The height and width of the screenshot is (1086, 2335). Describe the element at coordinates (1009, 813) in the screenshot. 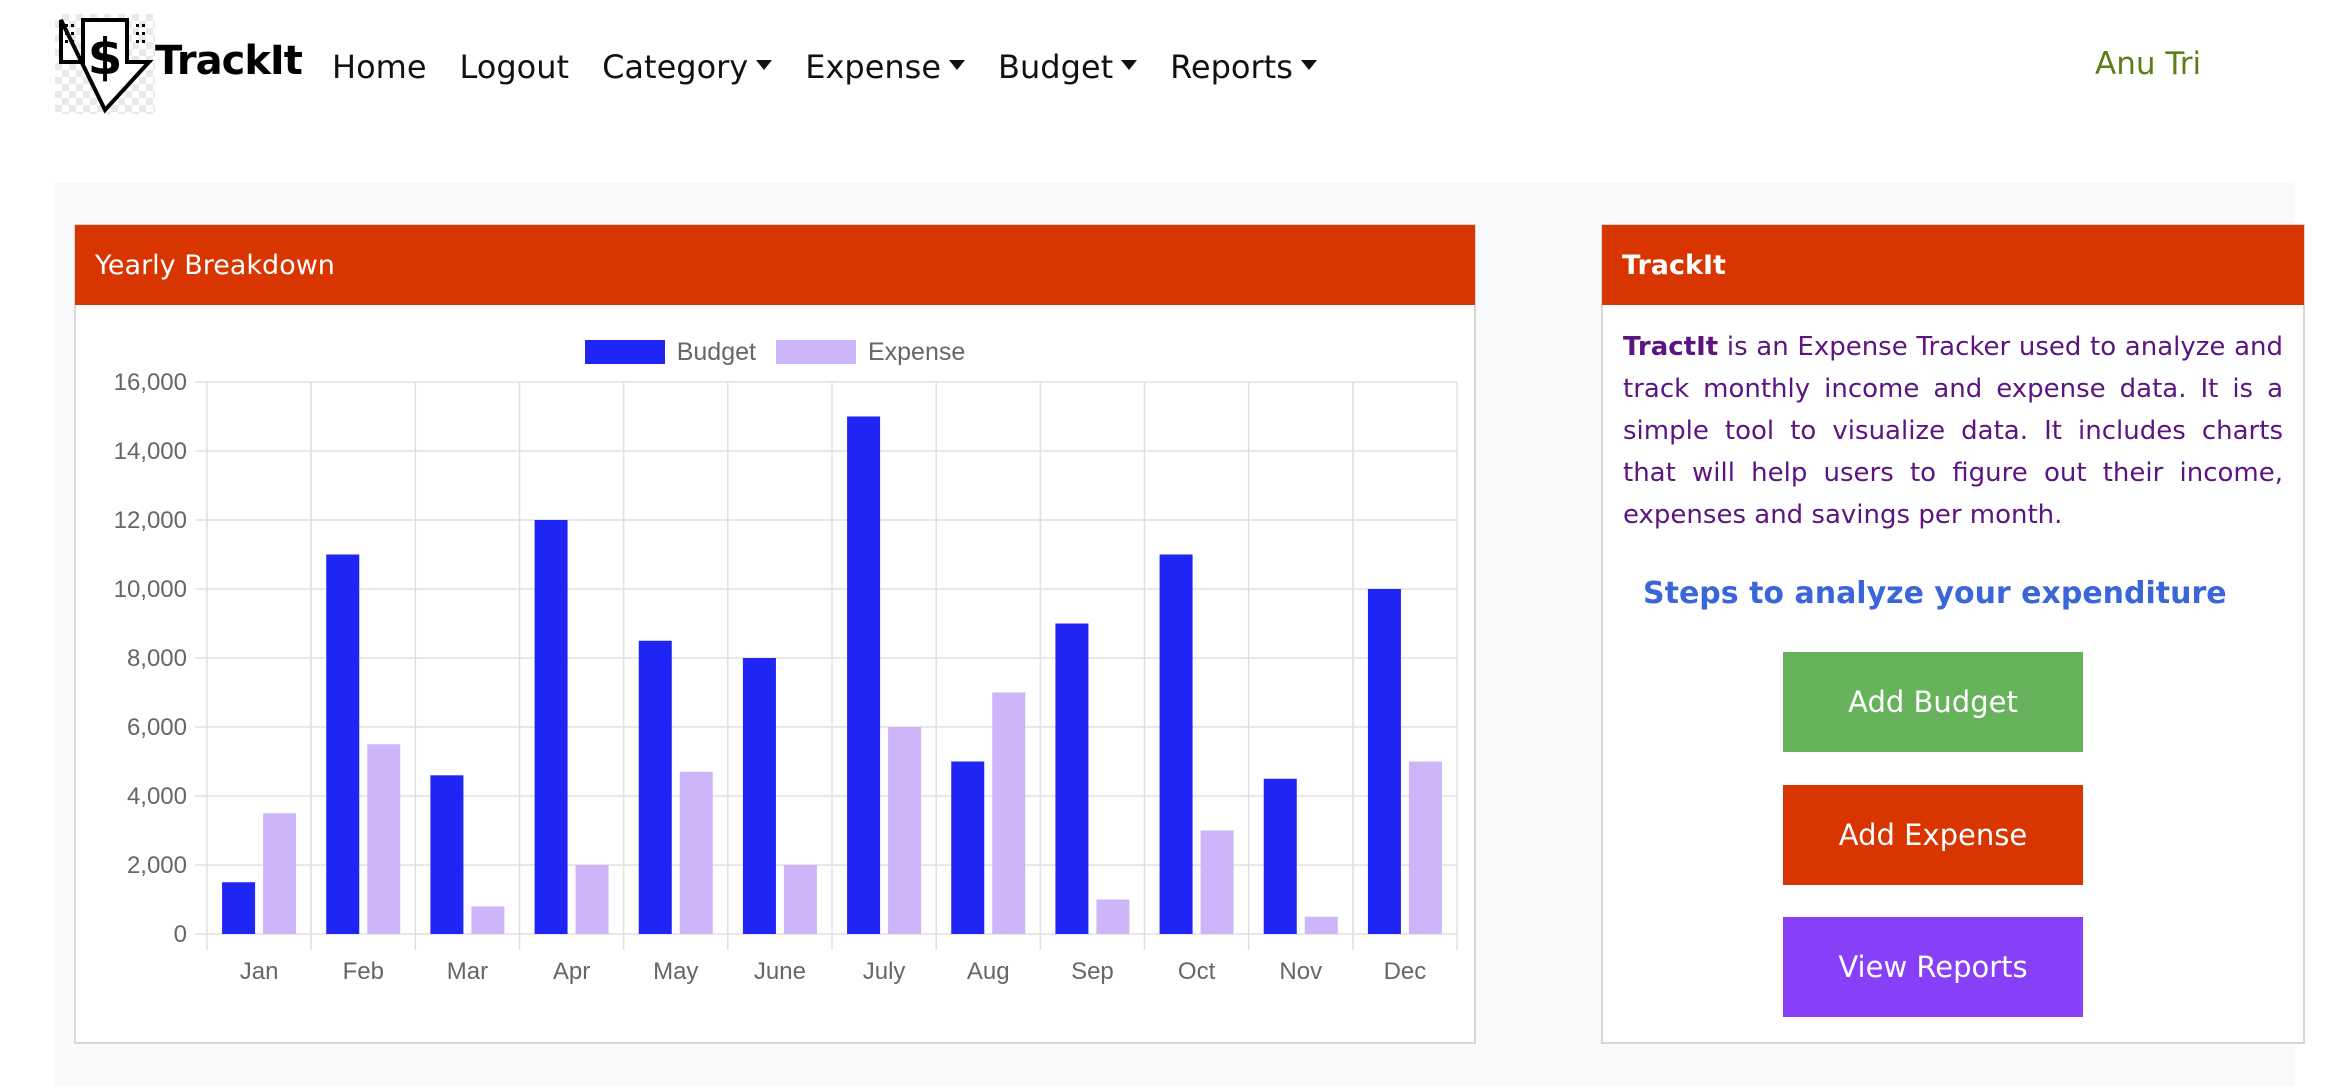

I see `bar-expense-aug` at that location.